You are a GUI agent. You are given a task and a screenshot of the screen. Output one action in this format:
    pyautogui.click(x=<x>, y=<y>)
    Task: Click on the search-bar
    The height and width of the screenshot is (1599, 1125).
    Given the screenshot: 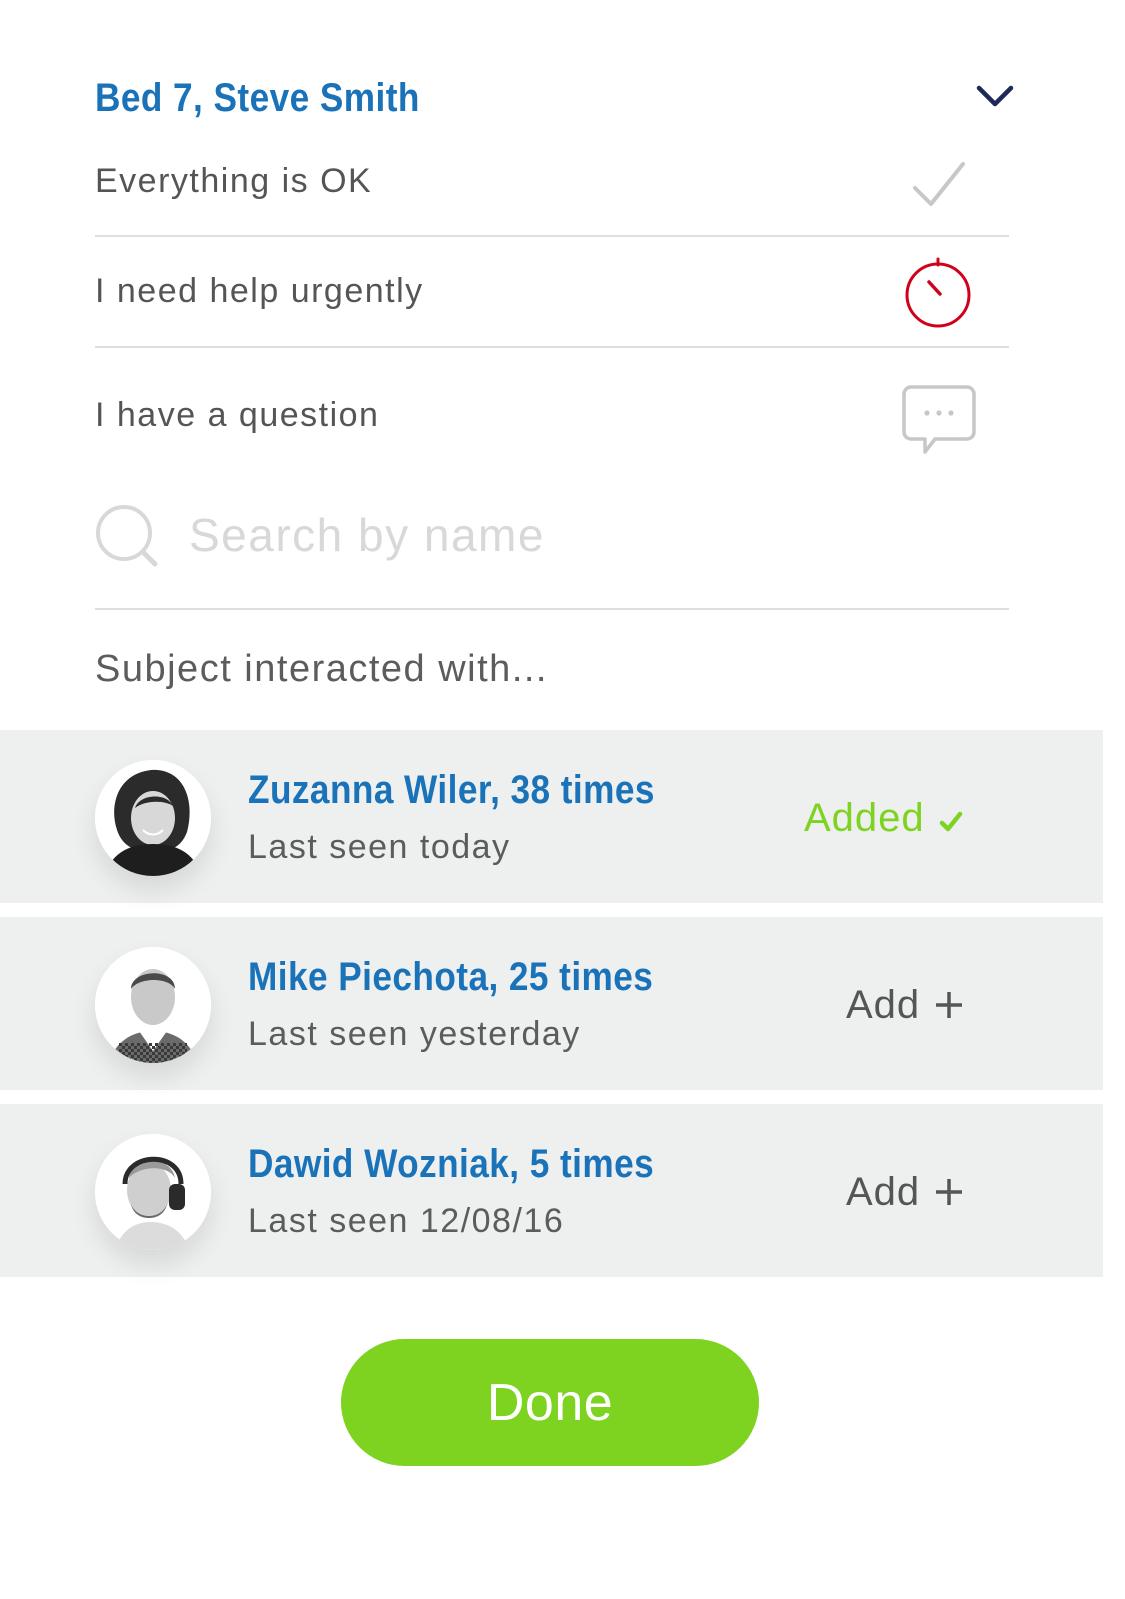 What is the action you would take?
    pyautogui.click(x=552, y=551)
    